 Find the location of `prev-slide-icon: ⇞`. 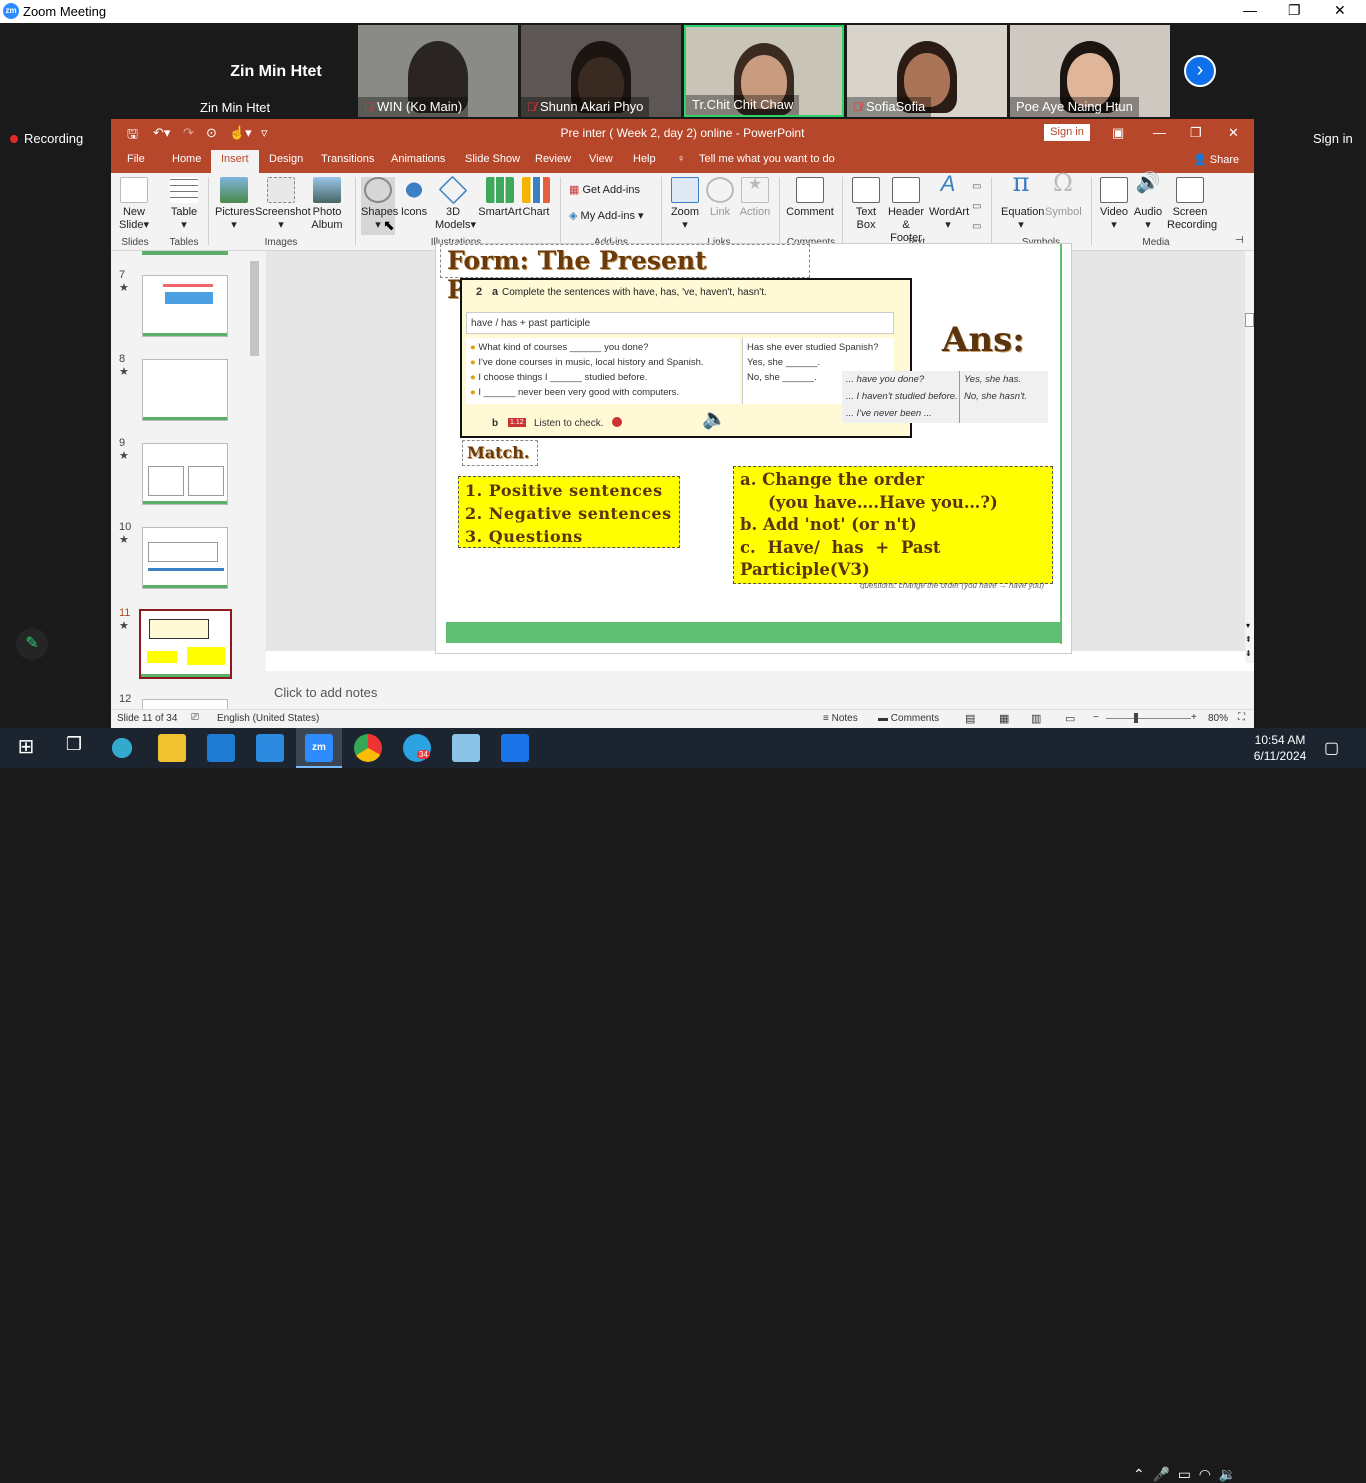

prev-slide-icon: ⇞ is located at coordinates (1248, 639).